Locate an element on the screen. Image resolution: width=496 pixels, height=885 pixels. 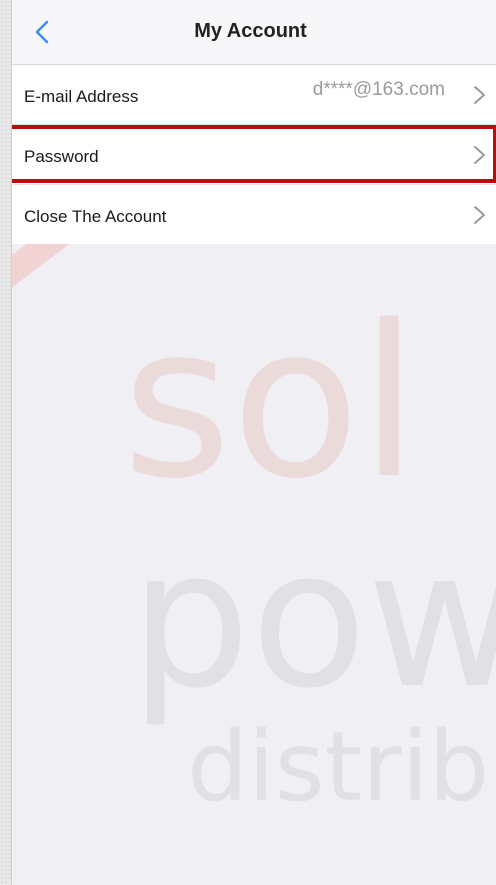
email-value: d****@163.com is located at coordinates (378, 89).